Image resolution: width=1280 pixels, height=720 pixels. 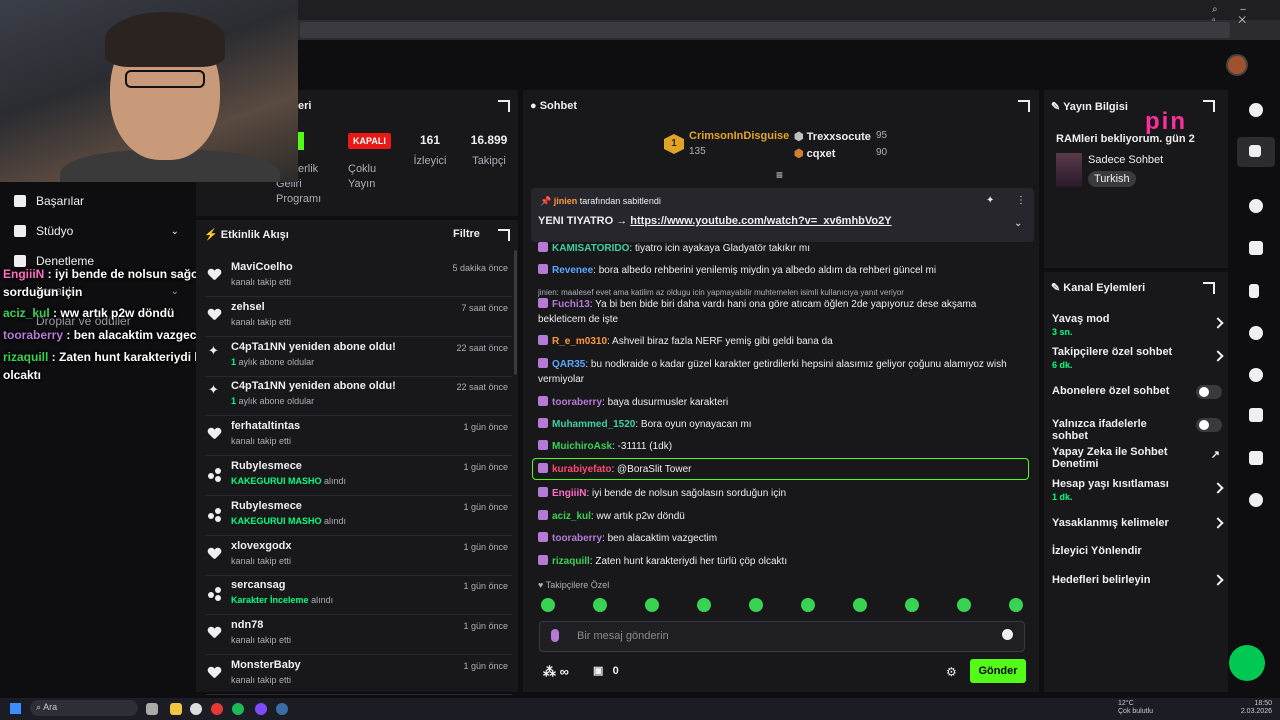 I want to click on chat-username: Fuchi13, so click(x=571, y=304).